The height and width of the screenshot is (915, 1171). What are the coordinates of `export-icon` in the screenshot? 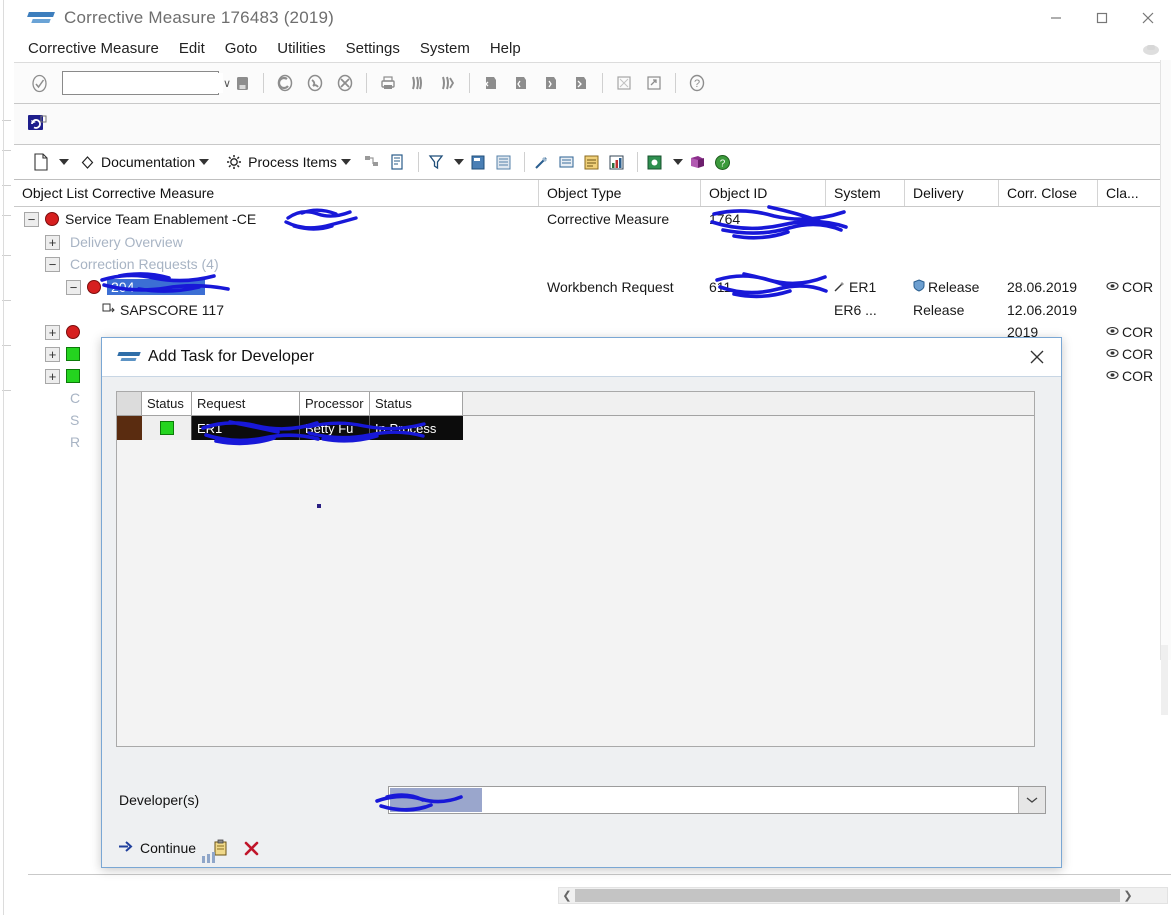 It's located at (398, 162).